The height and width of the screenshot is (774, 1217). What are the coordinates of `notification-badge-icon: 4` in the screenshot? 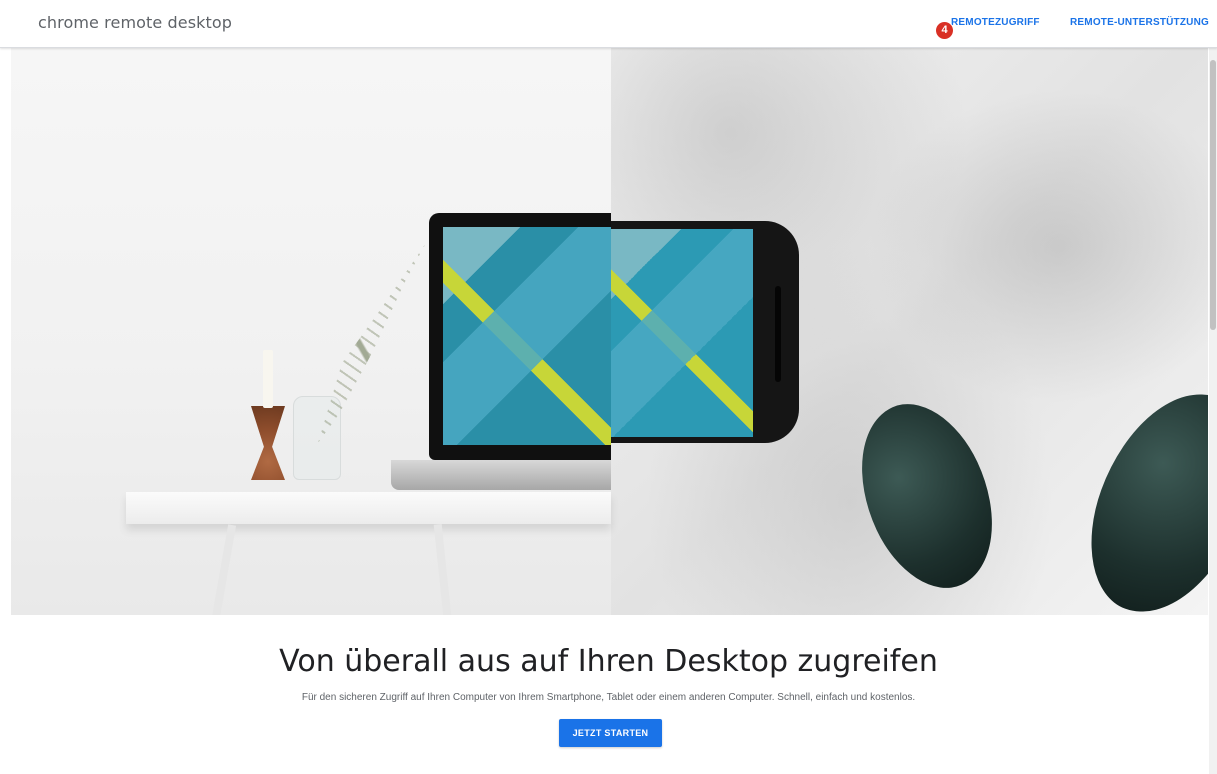 It's located at (944, 30).